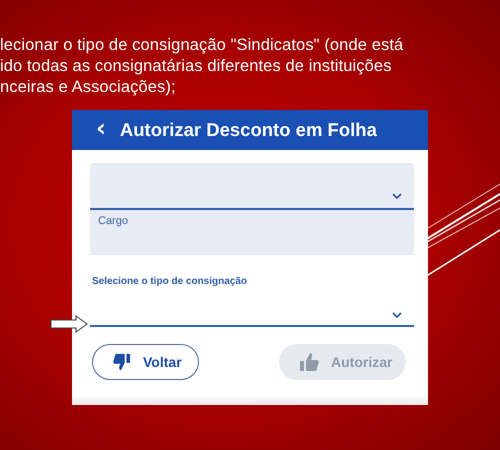  Describe the element at coordinates (101, 130) in the screenshot. I see `back-button: ‹` at that location.